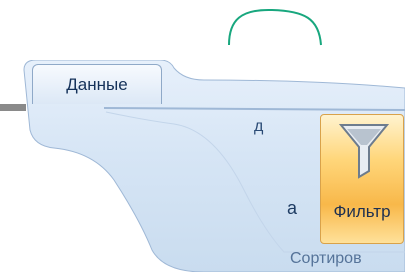 The image size is (405, 272). I want to click on green-annotation-stroke, so click(275, 27).